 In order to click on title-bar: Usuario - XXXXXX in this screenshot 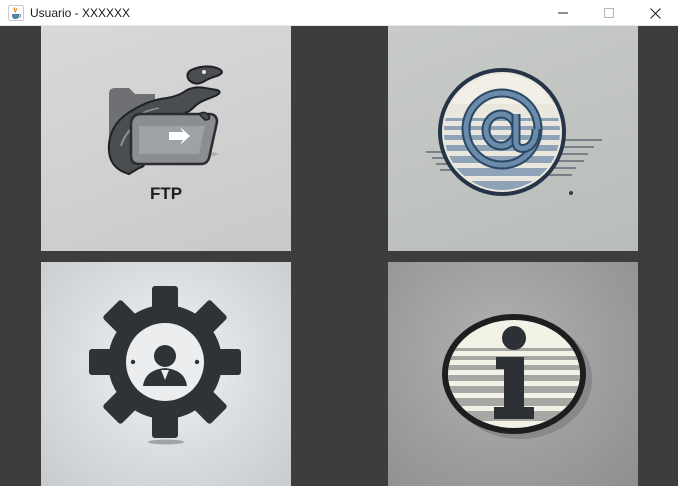, I will do `click(339, 13)`.